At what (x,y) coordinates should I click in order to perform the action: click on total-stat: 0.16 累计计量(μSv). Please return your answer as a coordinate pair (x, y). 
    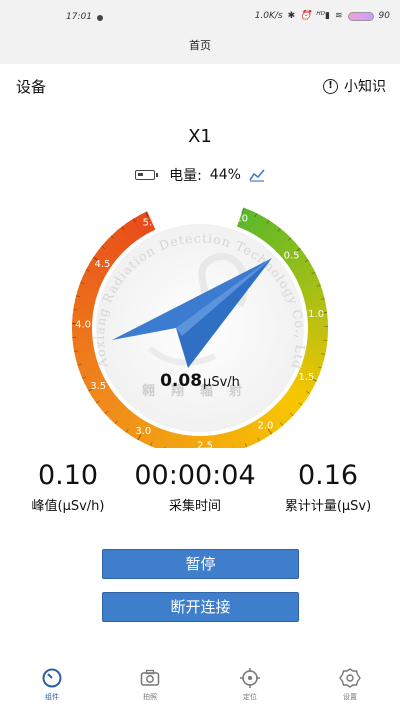
    Looking at the image, I should click on (328, 487).